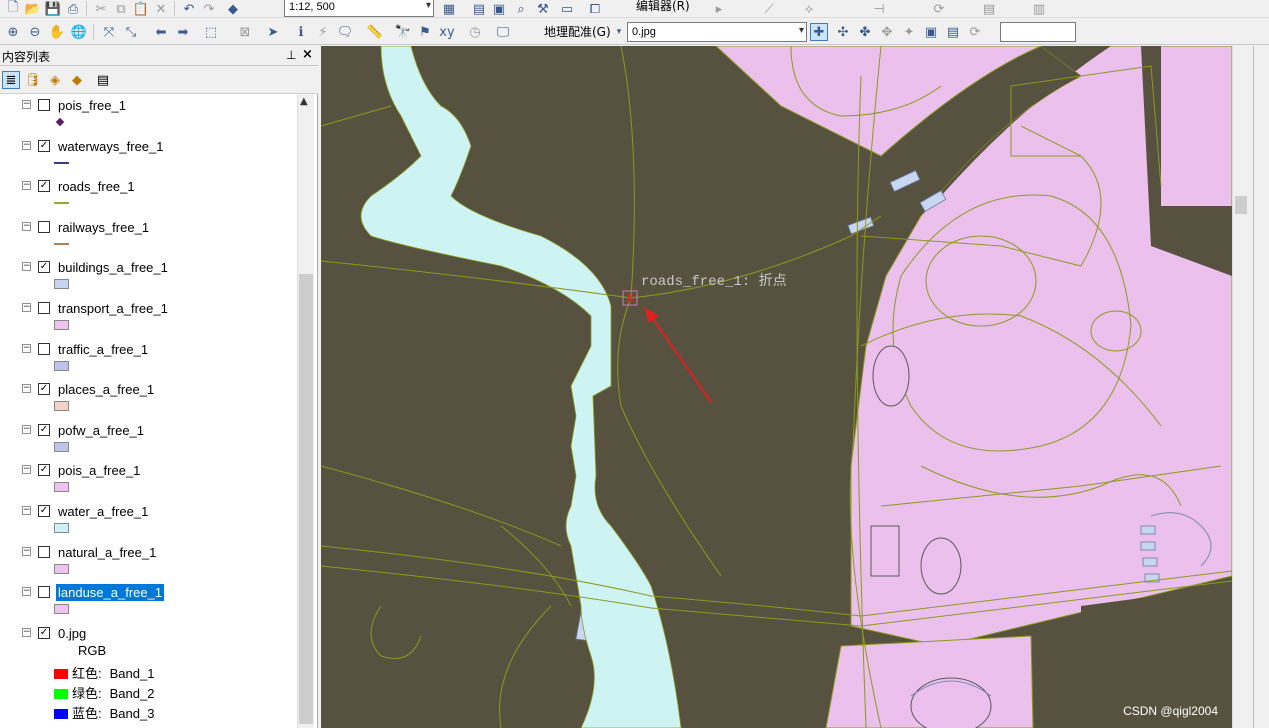 The image size is (1269, 728). What do you see at coordinates (103, 227) in the screenshot?
I see `layer-name: railways_free_1` at bounding box center [103, 227].